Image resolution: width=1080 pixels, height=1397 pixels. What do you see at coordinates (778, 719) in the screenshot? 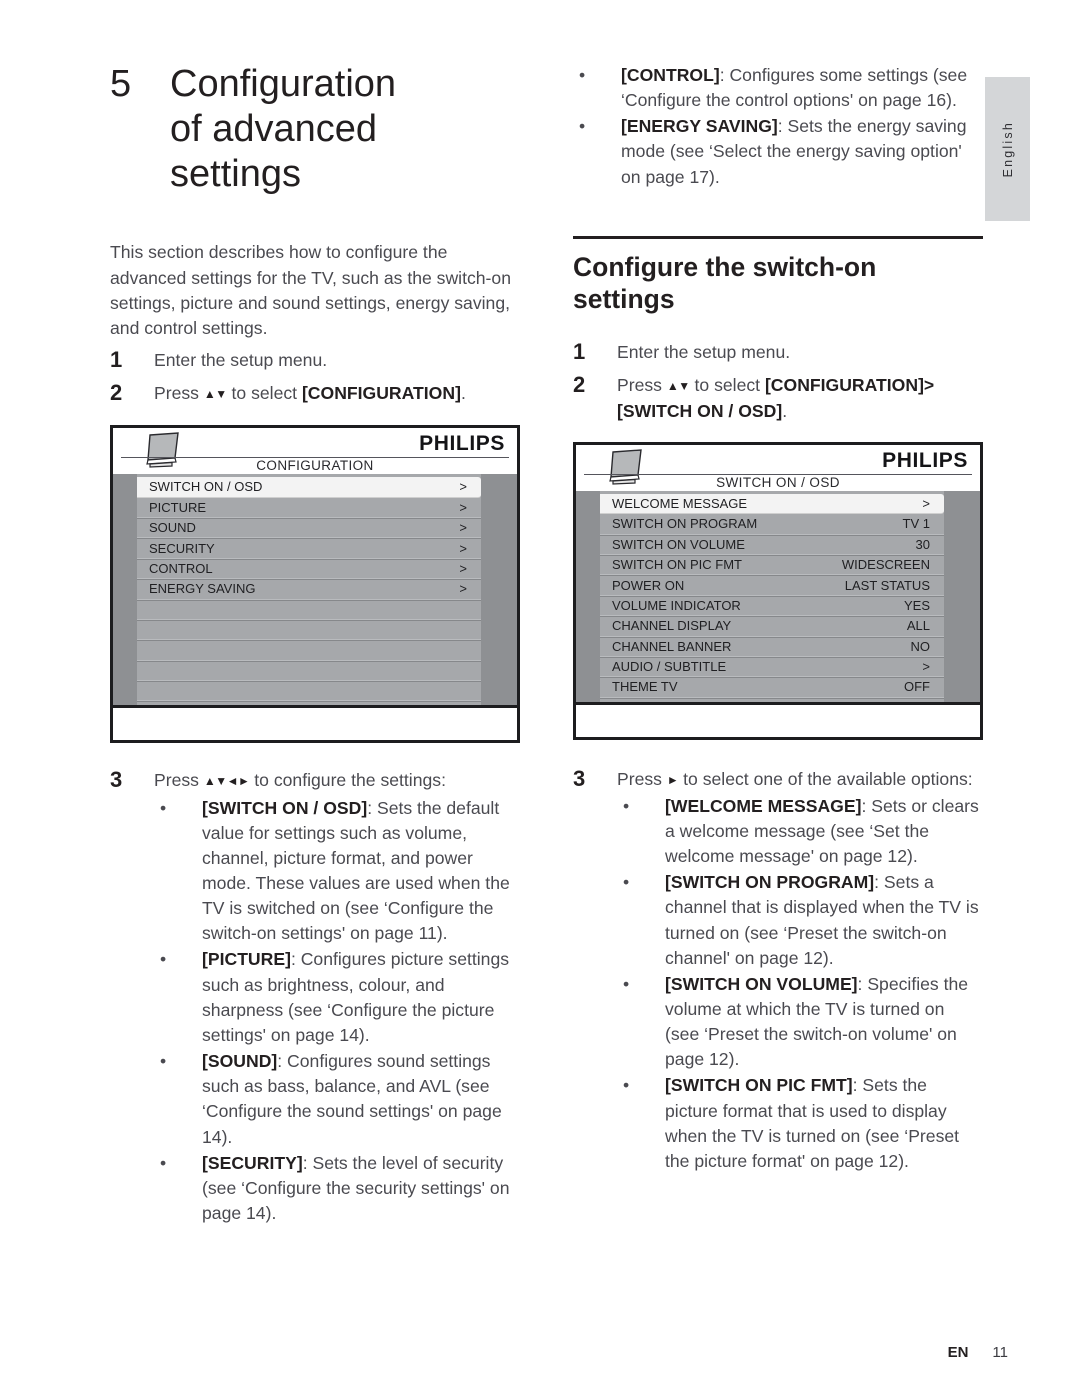
I see `osd-switch-on-footer` at bounding box center [778, 719].